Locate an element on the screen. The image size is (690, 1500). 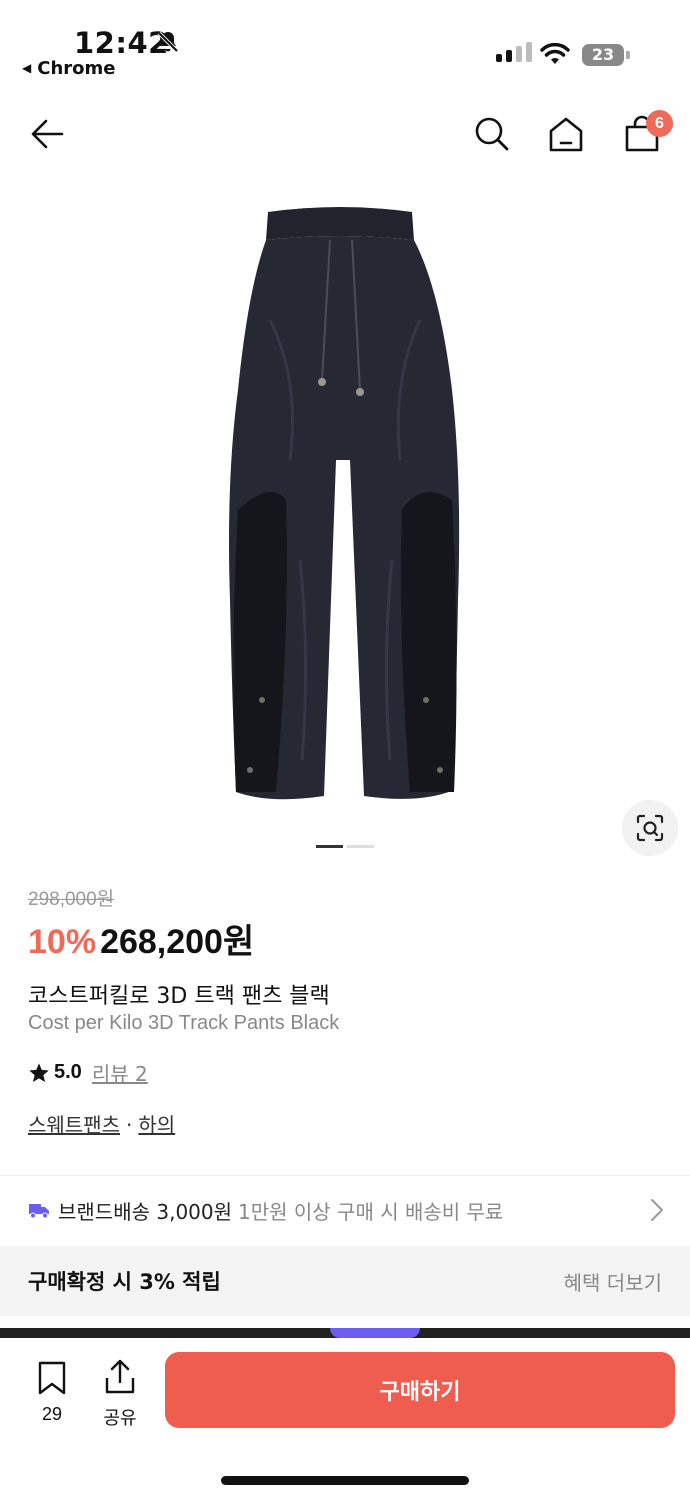
benefit-more-link: 혜택 더보기 is located at coordinates (613, 1281).